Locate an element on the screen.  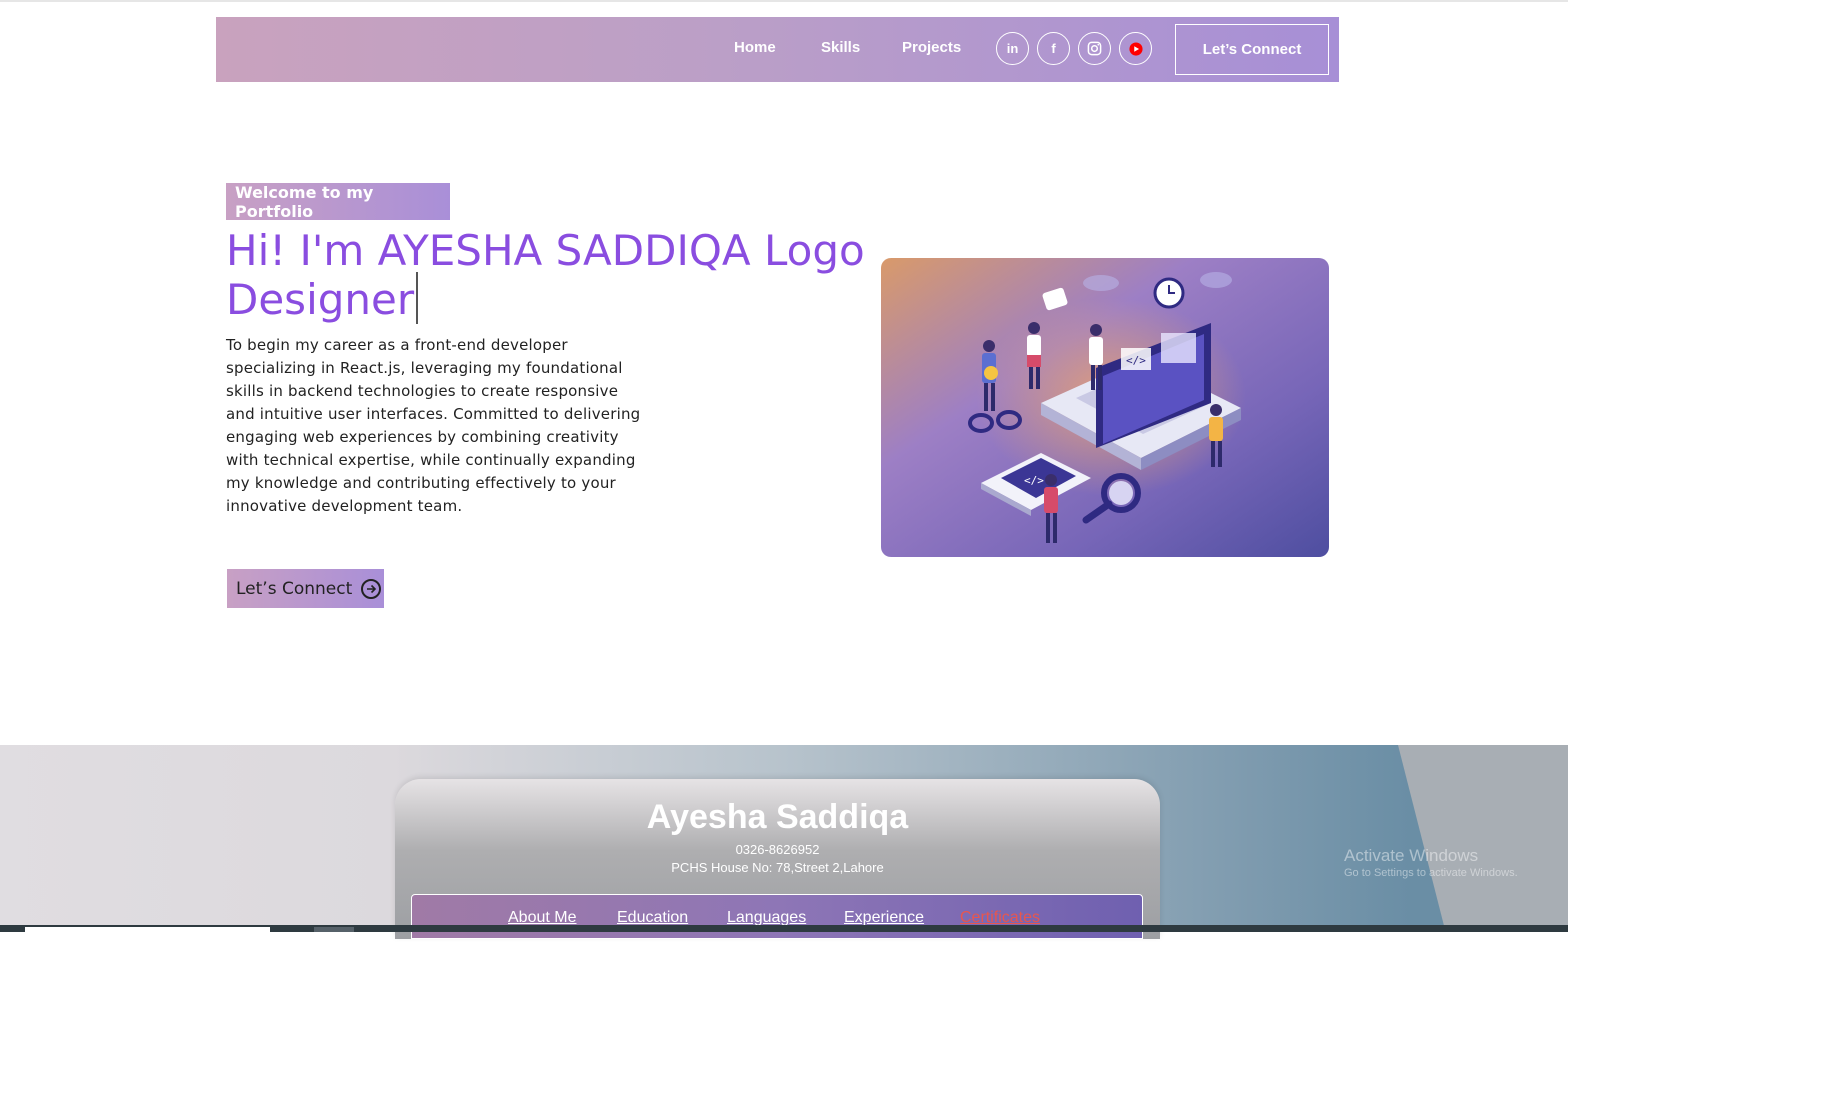
activate-windows-hint: Go to Settings to activate Windows. is located at coordinates (1431, 873).